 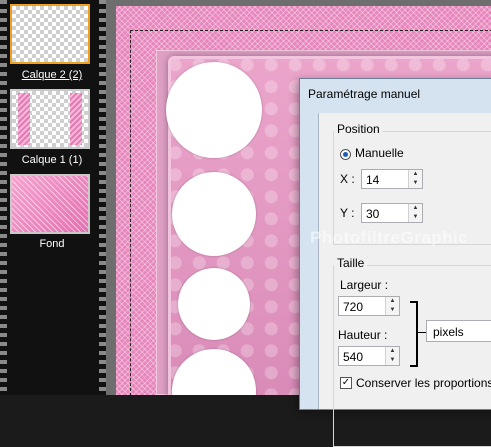 I want to click on layer-label-calque-1: Calque 1 (1), so click(x=52, y=160).